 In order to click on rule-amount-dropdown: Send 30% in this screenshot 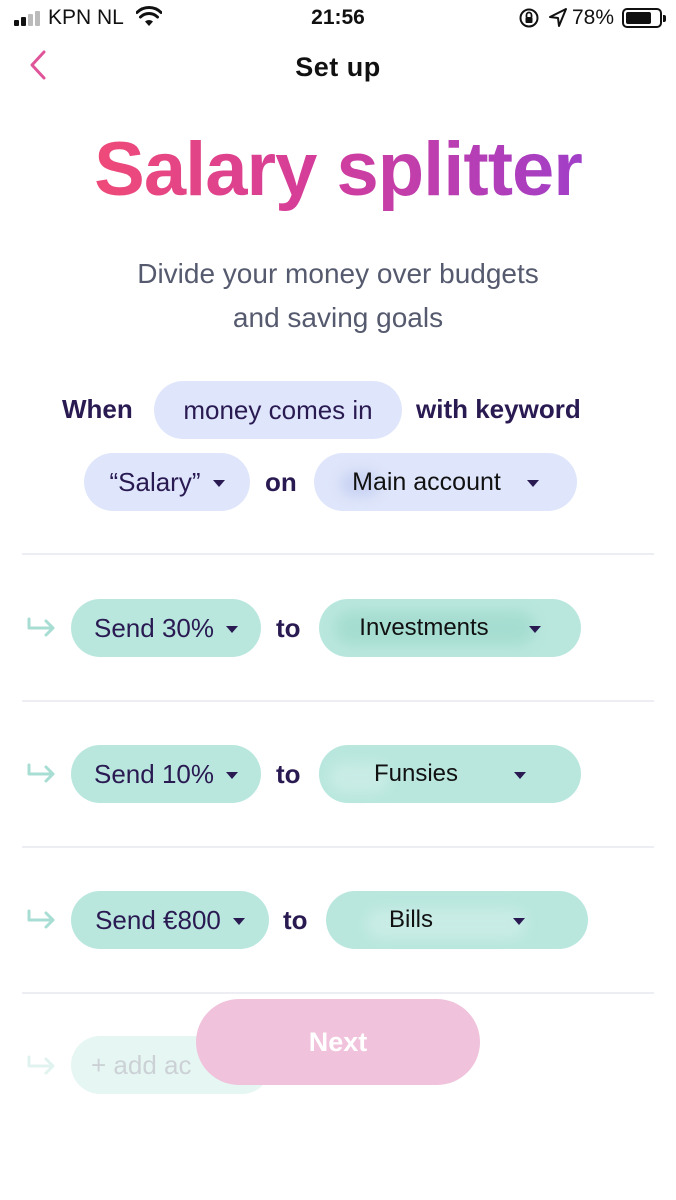, I will do `click(166, 628)`.